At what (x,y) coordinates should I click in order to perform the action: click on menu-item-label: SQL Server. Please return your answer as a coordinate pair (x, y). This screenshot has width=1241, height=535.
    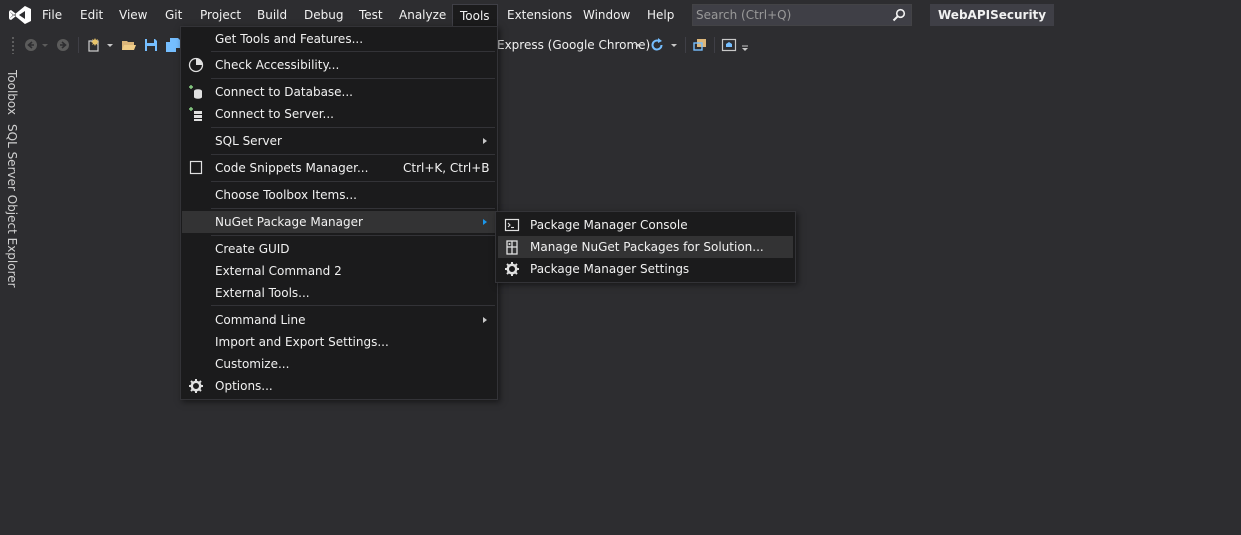
    Looking at the image, I should click on (248, 141).